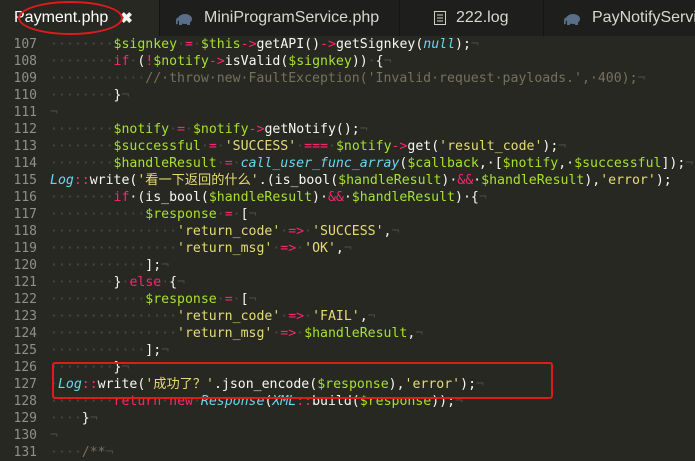 The height and width of the screenshot is (461, 695). Describe the element at coordinates (85, 418) in the screenshot. I see `code-token: }` at that location.